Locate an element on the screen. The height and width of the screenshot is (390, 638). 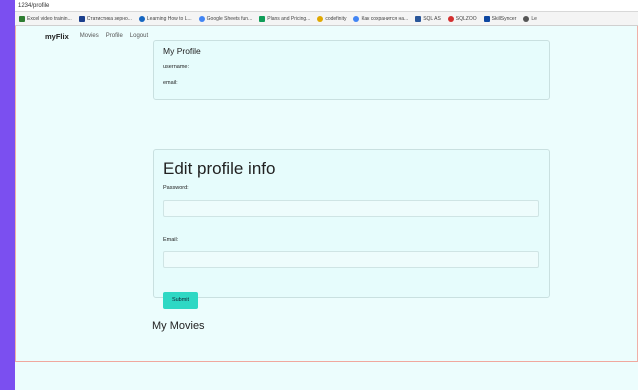
bookmark-item: SQLZOO is located at coordinates (462, 18).